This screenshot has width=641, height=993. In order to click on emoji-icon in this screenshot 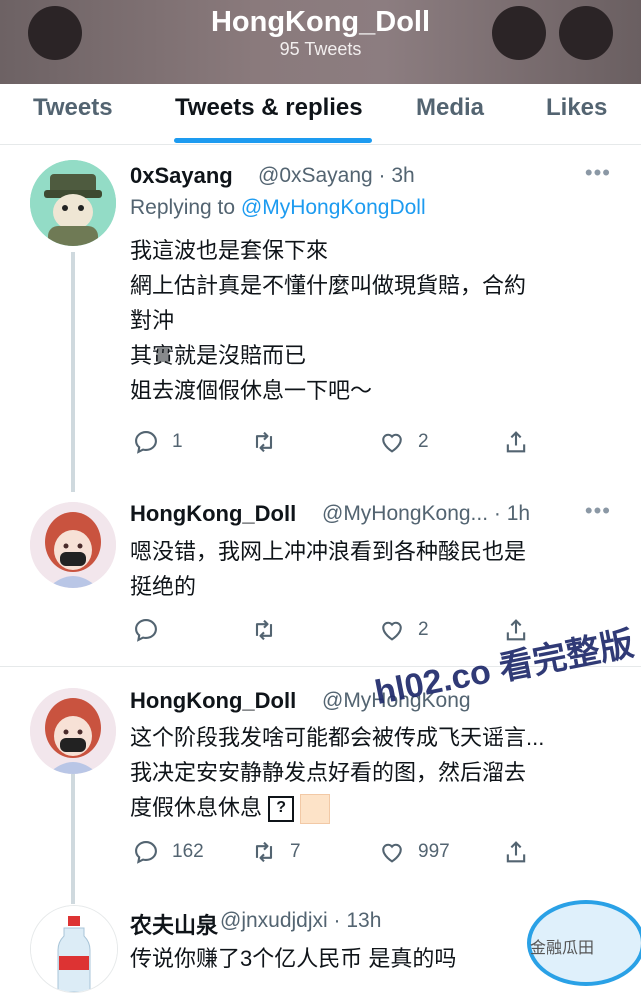, I will do `click(315, 809)`.